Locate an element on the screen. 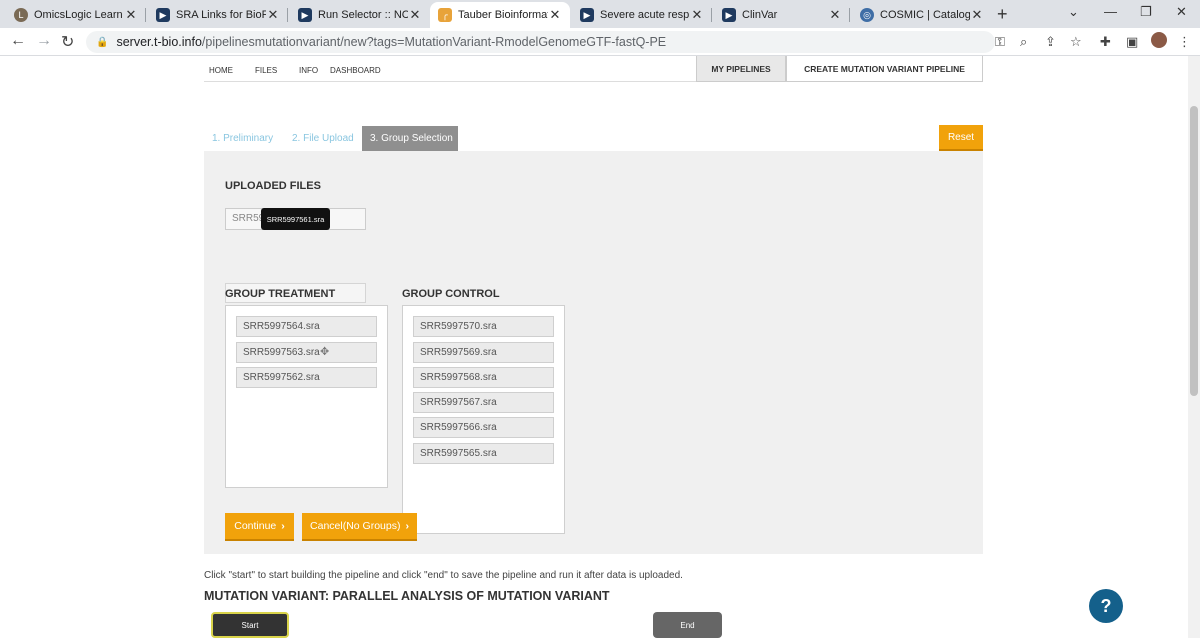 The width and height of the screenshot is (1200, 638). cosmic-icon: ◎ is located at coordinates (867, 15).